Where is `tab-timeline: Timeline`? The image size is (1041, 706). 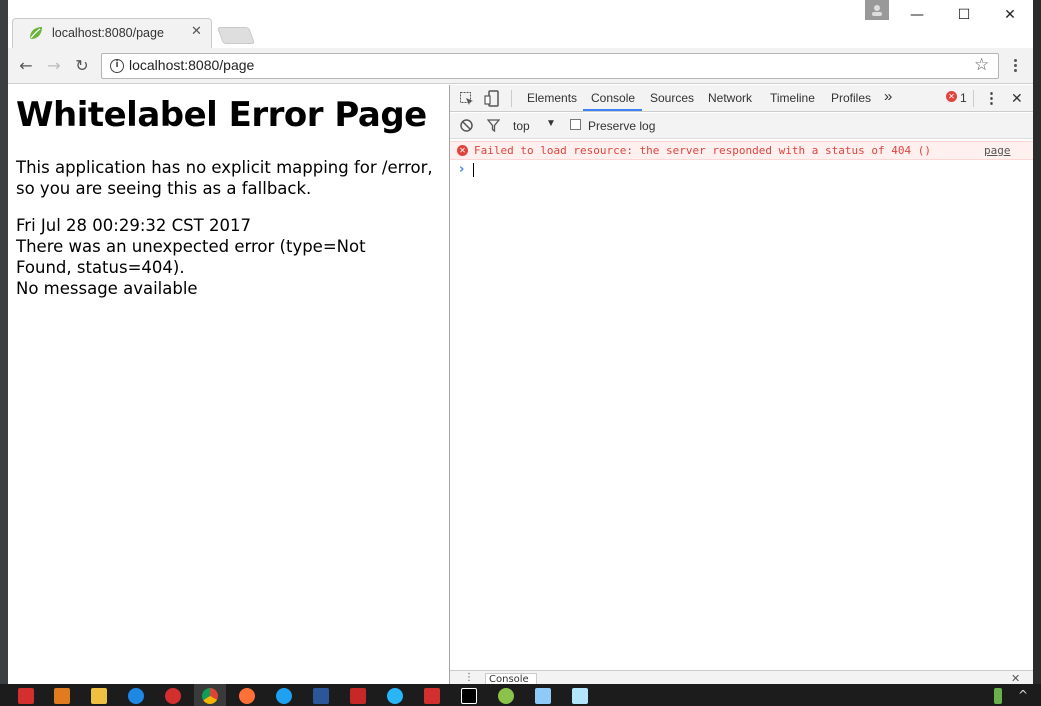 tab-timeline: Timeline is located at coordinates (792, 98).